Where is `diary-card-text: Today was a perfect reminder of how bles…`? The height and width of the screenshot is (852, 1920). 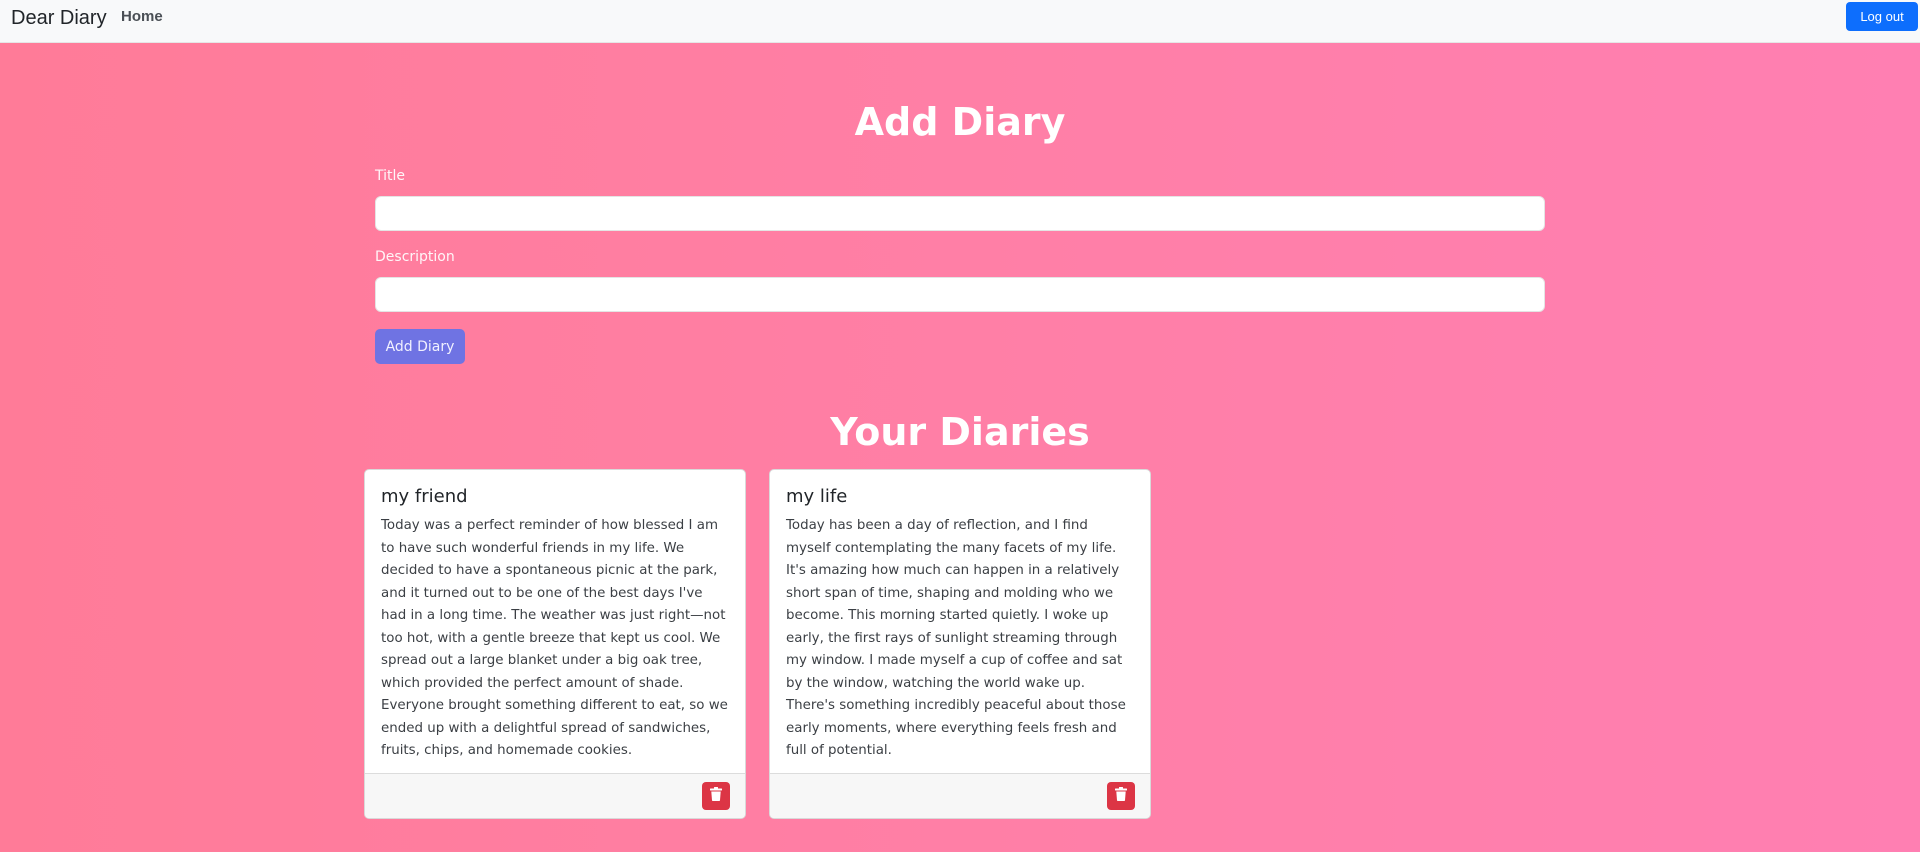 diary-card-text: Today was a perfect reminder of how bles… is located at coordinates (554, 638).